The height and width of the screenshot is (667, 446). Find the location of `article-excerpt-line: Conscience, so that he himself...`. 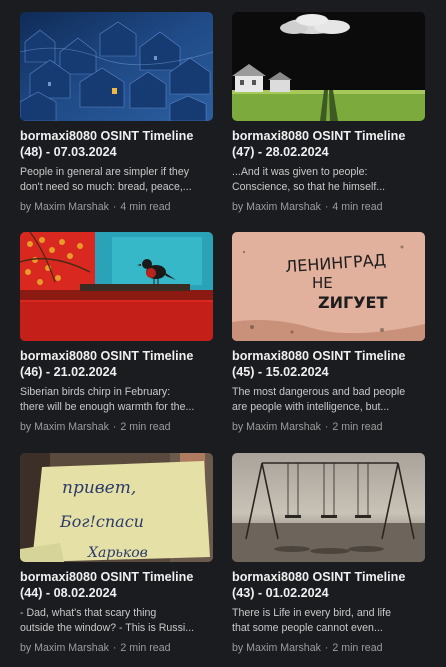

article-excerpt-line: Conscience, so that he himself... is located at coordinates (309, 187).